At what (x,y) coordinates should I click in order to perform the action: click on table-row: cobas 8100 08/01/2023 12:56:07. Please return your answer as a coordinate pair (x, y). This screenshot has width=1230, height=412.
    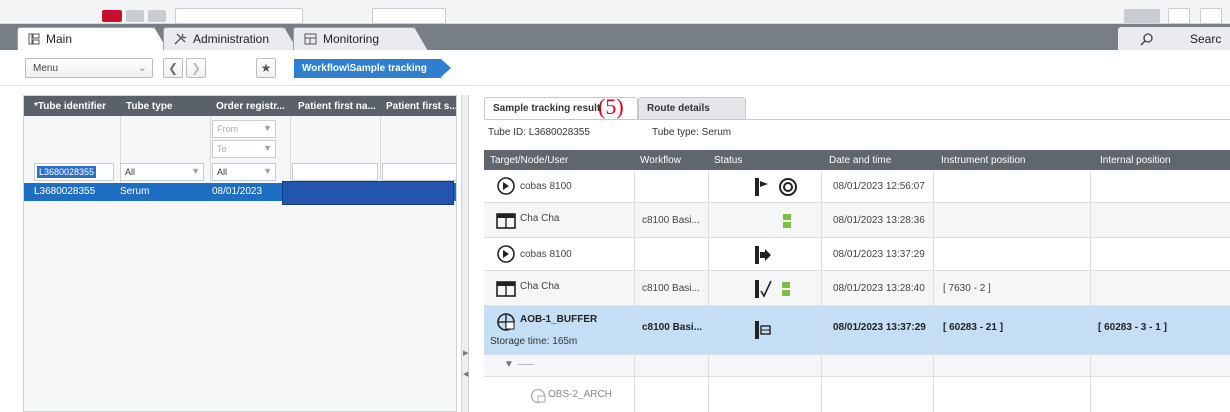
    Looking at the image, I should click on (857, 186).